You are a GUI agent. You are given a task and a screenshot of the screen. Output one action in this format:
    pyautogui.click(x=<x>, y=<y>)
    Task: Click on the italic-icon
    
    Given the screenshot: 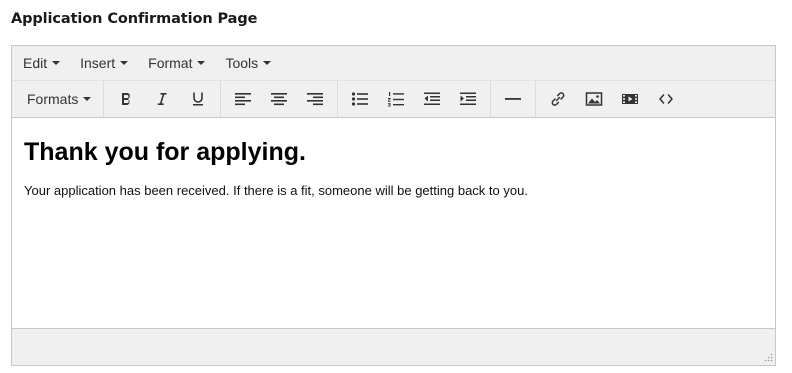 What is the action you would take?
    pyautogui.click(x=162, y=99)
    